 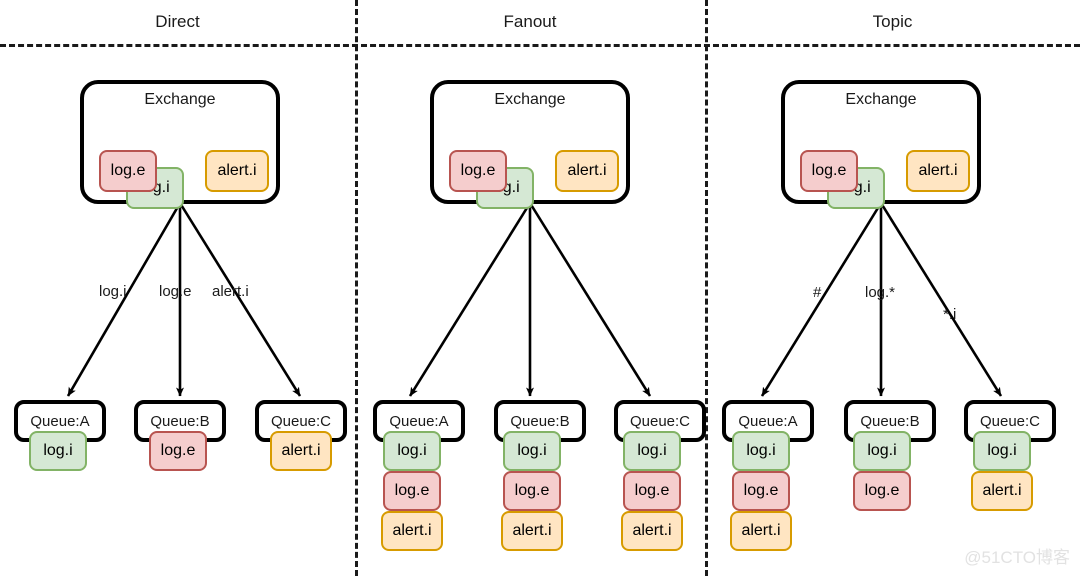 I want to click on queue-tag-topic-b-2: log.e, so click(x=882, y=491).